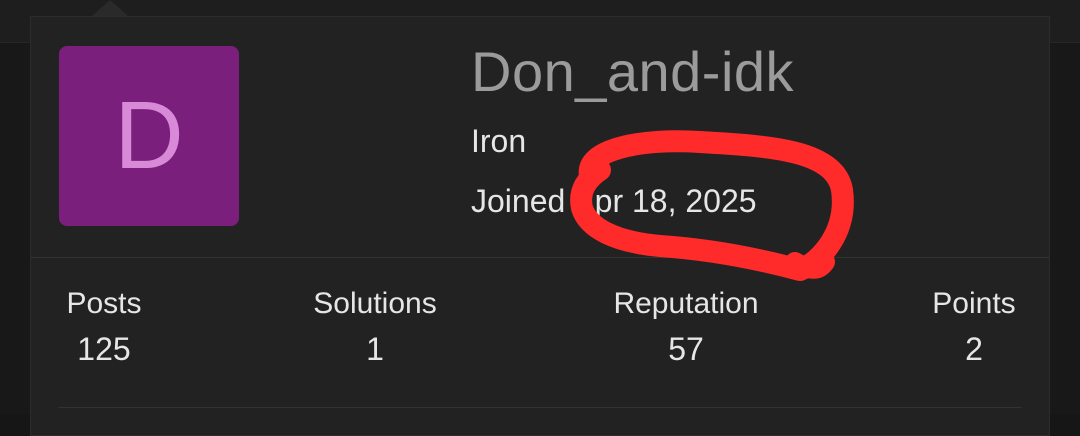 This screenshot has height=436, width=1080. I want to click on joined-info: Joined Apr 18, 2025, so click(614, 201).